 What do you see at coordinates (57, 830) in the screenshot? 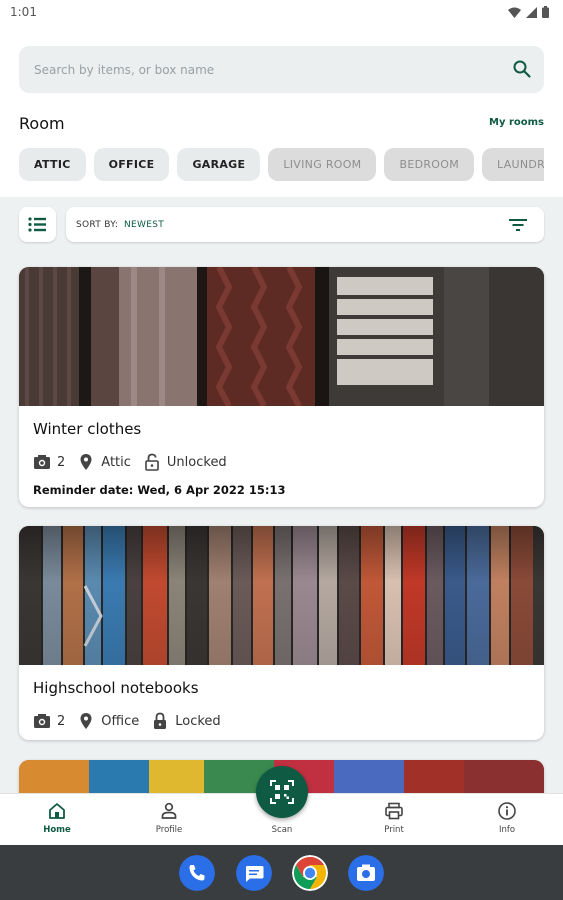
I see `nav-home-label: Home` at bounding box center [57, 830].